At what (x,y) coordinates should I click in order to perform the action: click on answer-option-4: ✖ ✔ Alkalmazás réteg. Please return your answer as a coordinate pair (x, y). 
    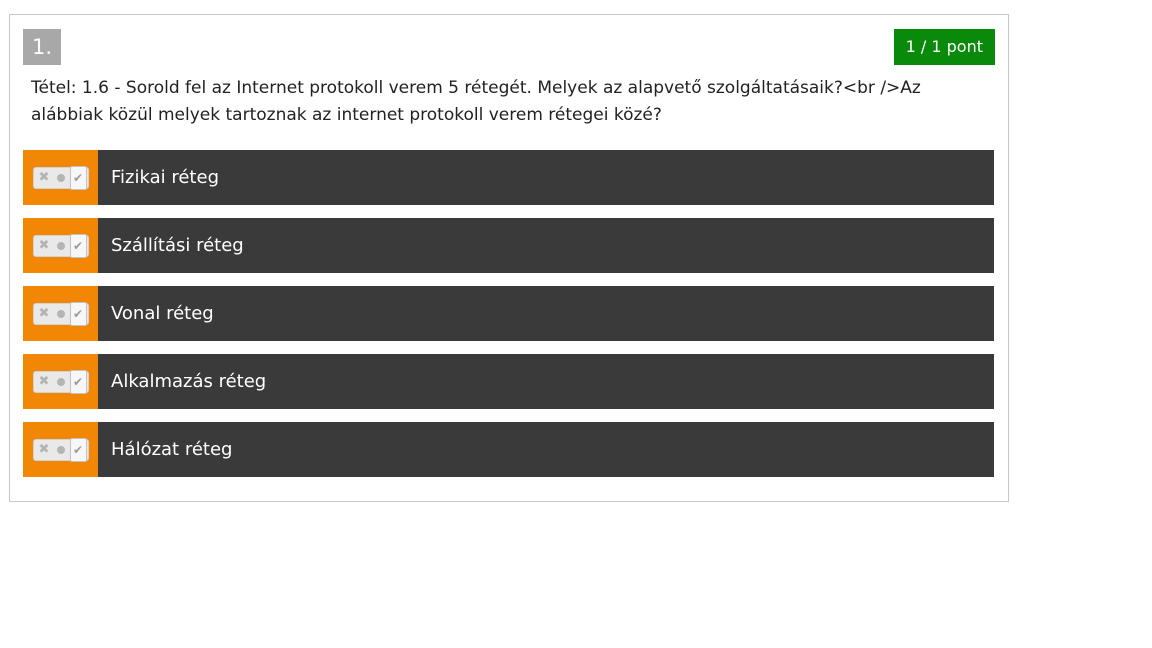
    Looking at the image, I should click on (508, 381).